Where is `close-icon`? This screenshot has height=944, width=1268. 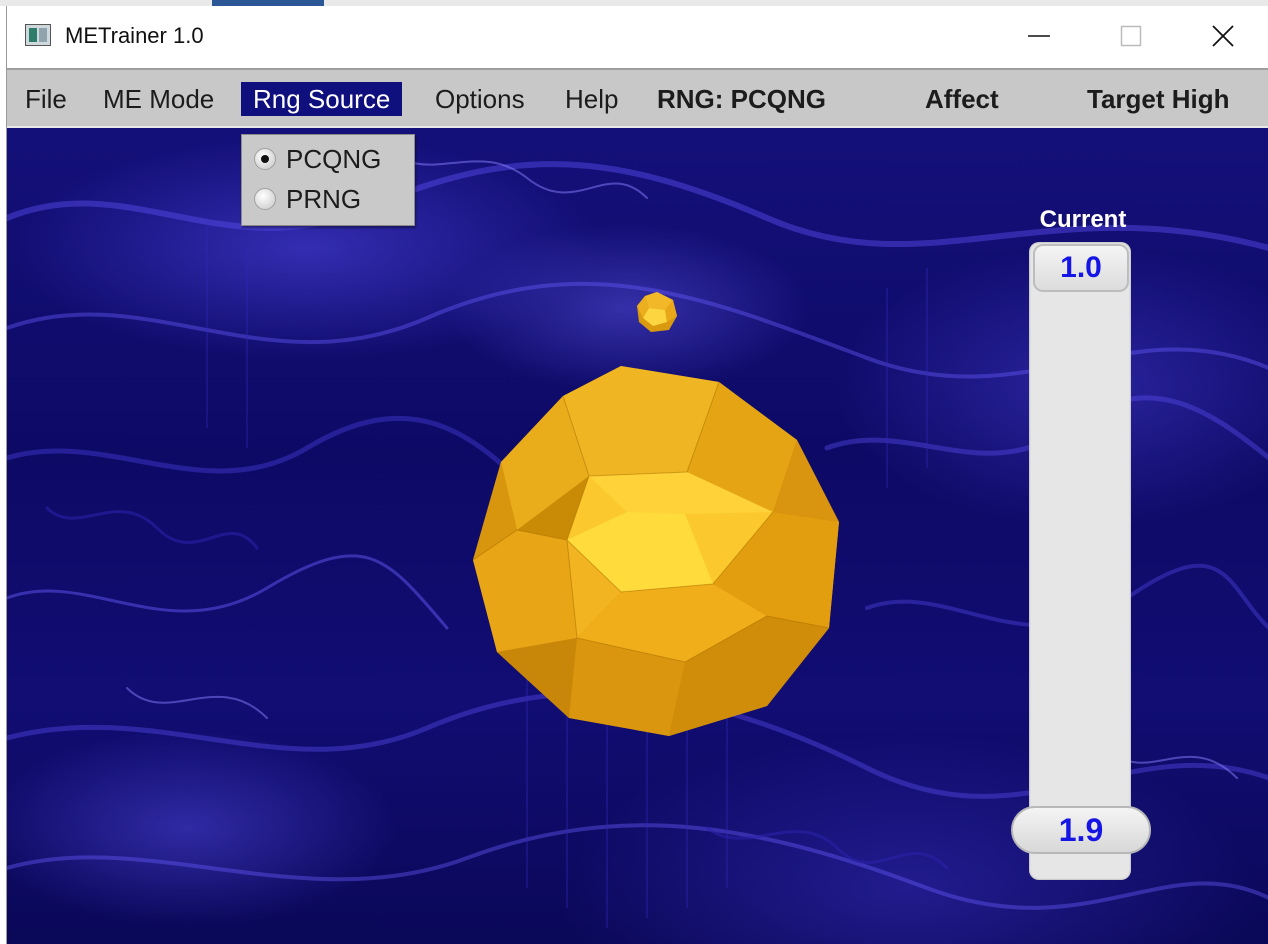
close-icon is located at coordinates (1223, 36).